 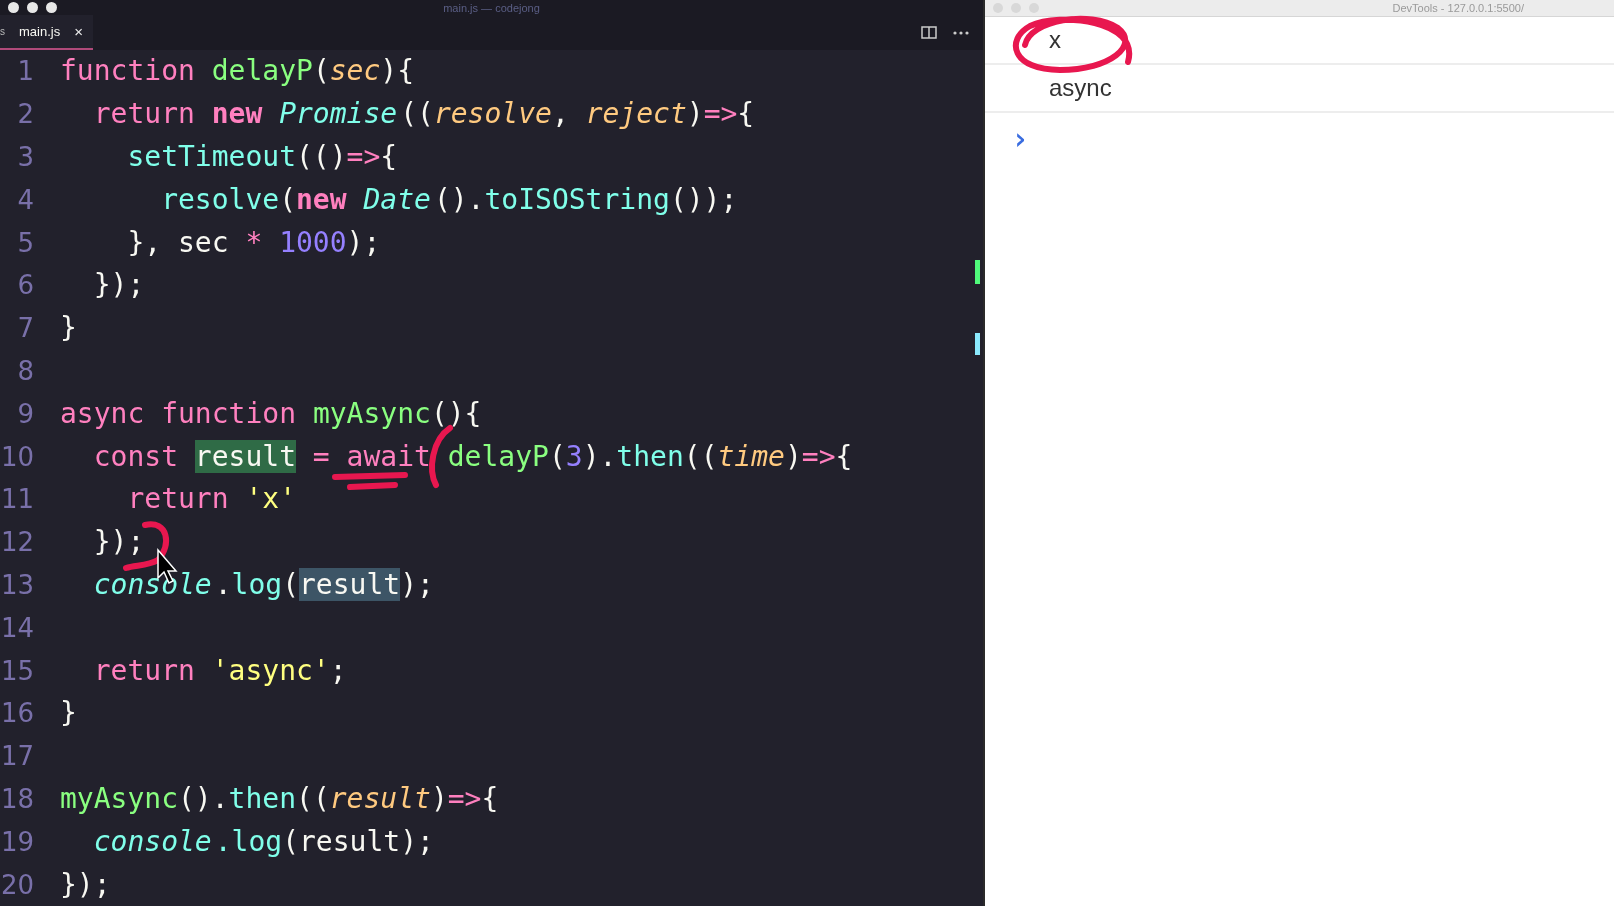 I want to click on line-number: 20, so click(x=17, y=884).